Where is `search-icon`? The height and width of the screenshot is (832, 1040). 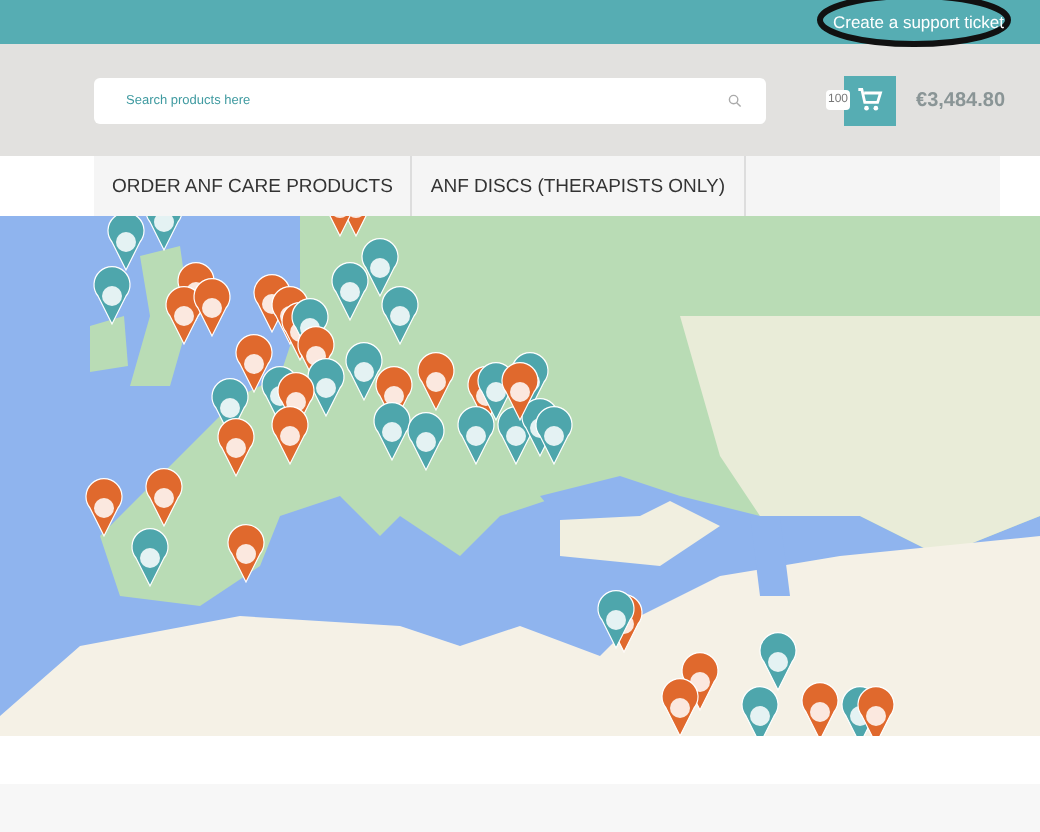
search-icon is located at coordinates (735, 100).